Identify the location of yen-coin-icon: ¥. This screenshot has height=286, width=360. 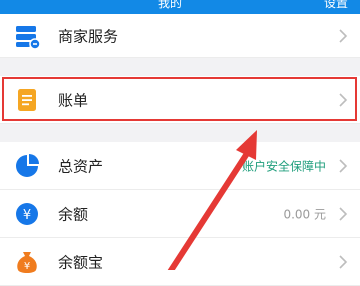
(27, 213).